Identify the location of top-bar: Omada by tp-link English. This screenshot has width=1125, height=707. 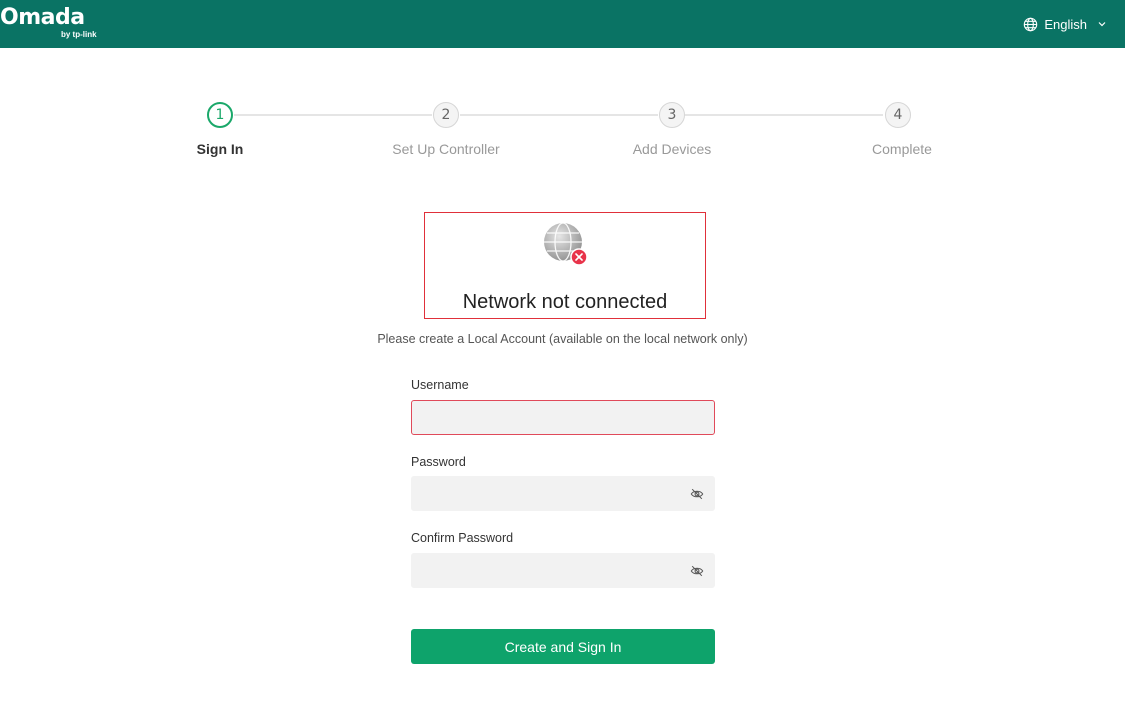
(562, 24).